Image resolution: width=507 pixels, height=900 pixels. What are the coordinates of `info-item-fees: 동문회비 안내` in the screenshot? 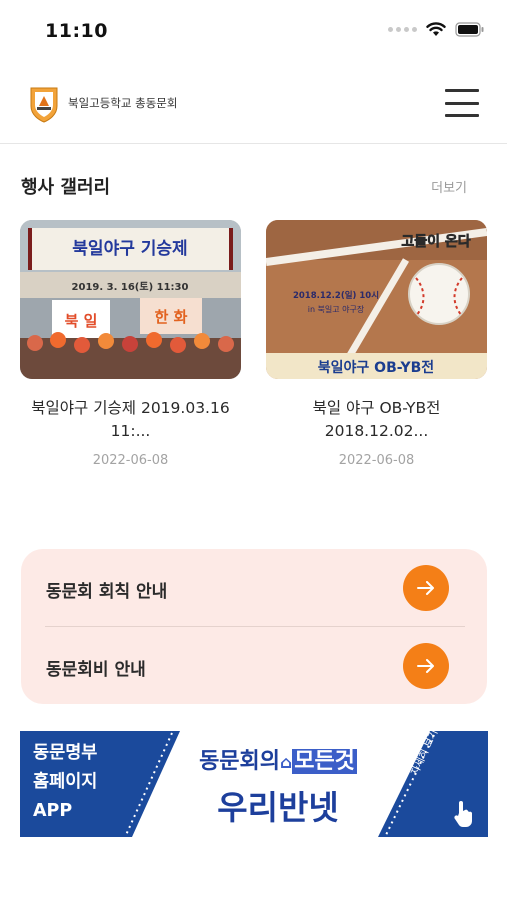 It's located at (254, 665).